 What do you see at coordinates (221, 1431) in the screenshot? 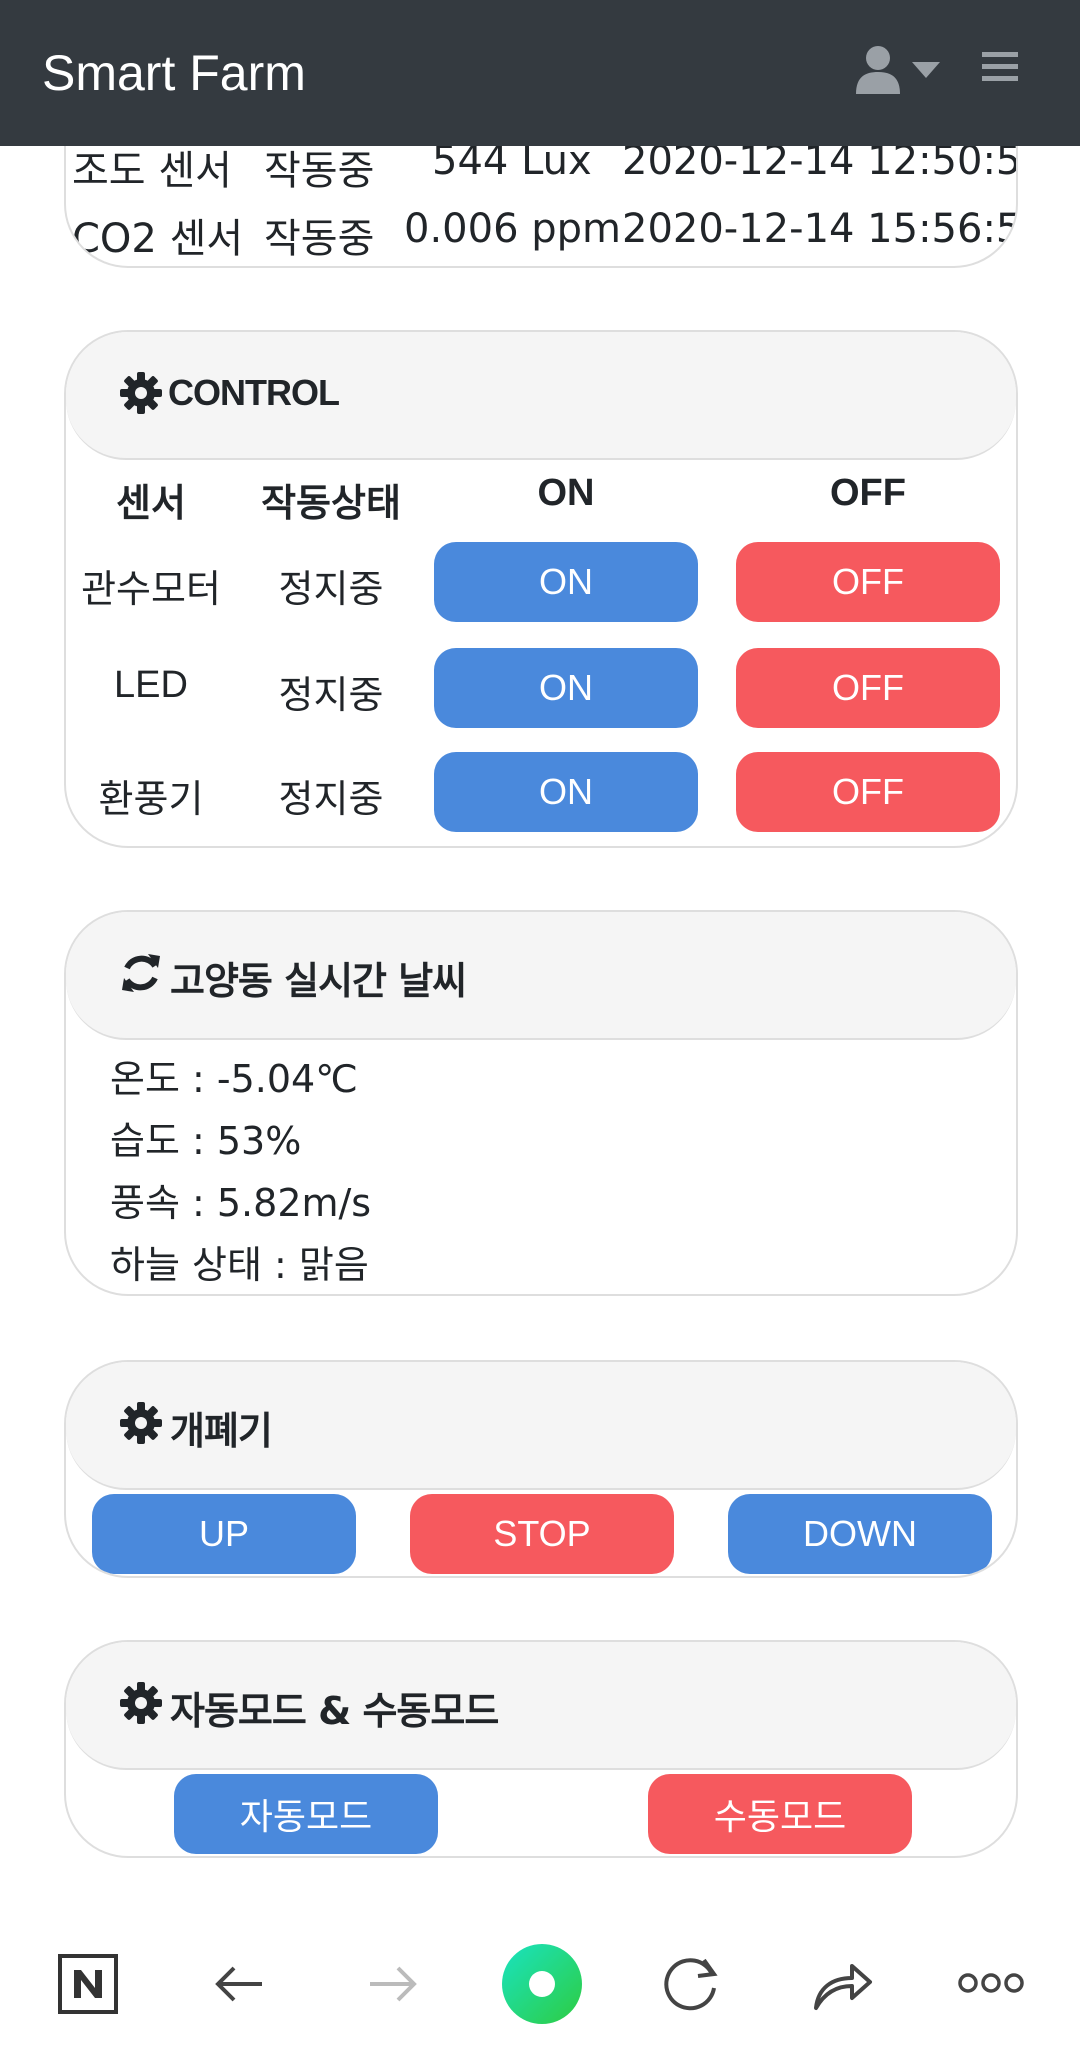
I see `opener-title: 개폐기` at bounding box center [221, 1431].